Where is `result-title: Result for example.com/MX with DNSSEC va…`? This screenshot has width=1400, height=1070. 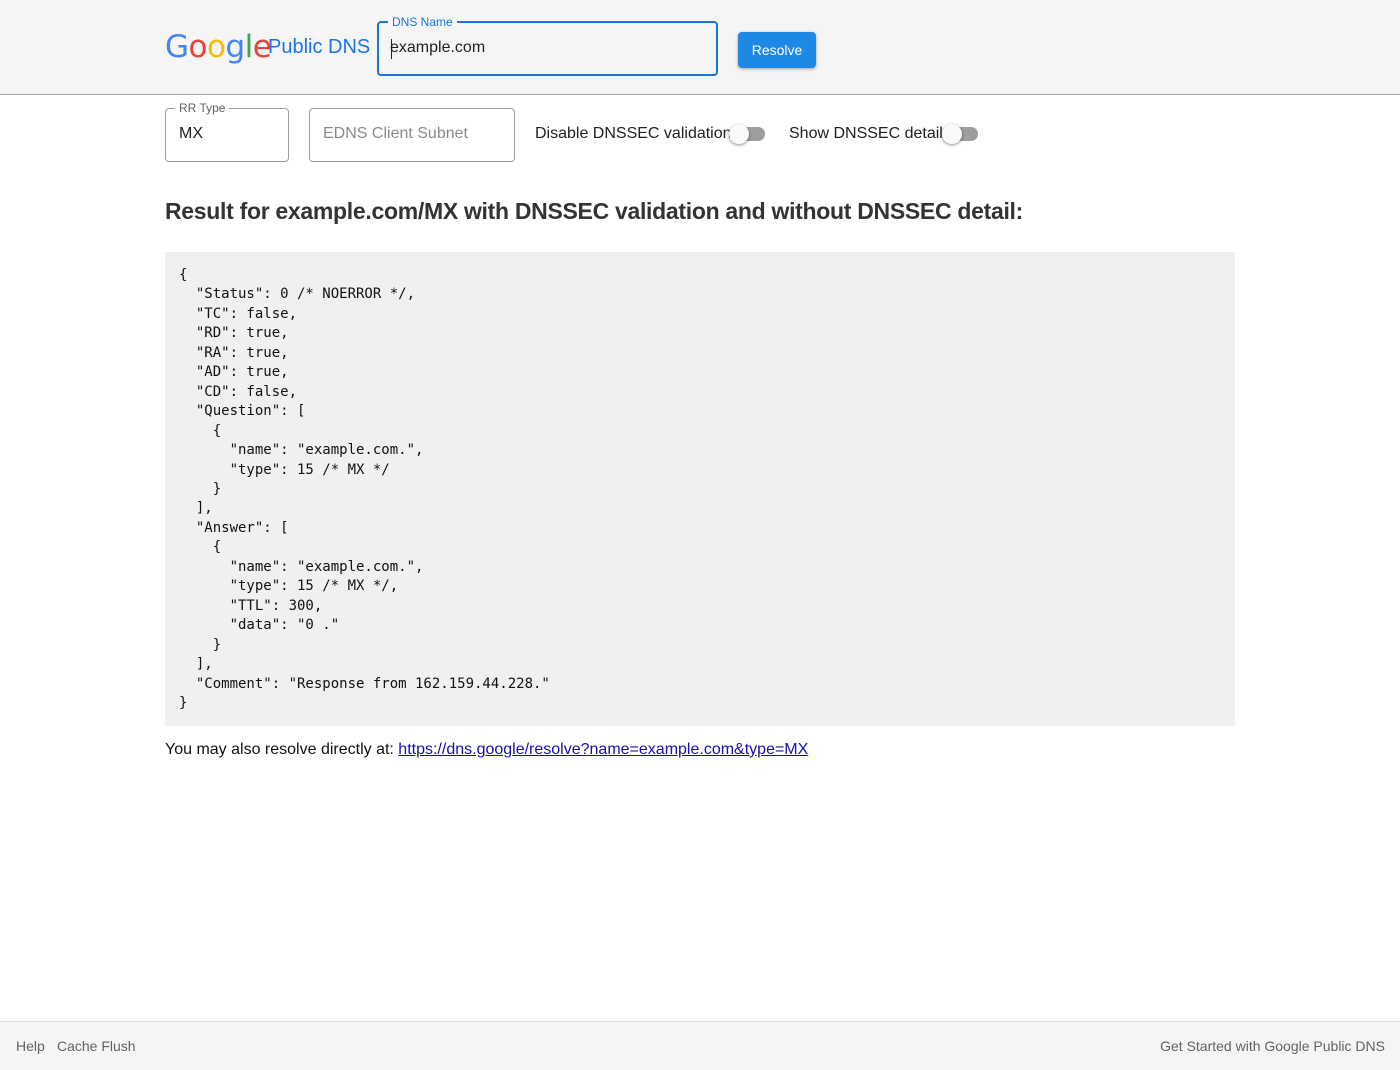
result-title: Result for example.com/MX with DNSSEC va… is located at coordinates (594, 211).